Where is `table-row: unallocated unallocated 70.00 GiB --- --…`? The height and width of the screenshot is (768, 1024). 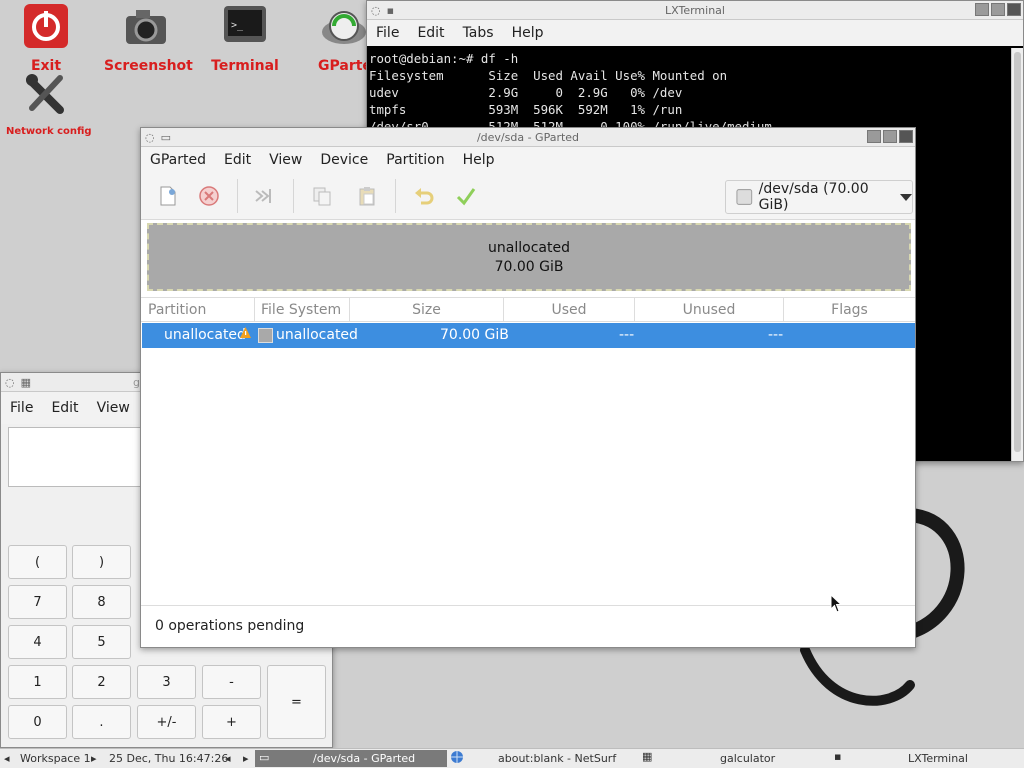
table-row: unallocated unallocated 70.00 GiB --- --… is located at coordinates (528, 335).